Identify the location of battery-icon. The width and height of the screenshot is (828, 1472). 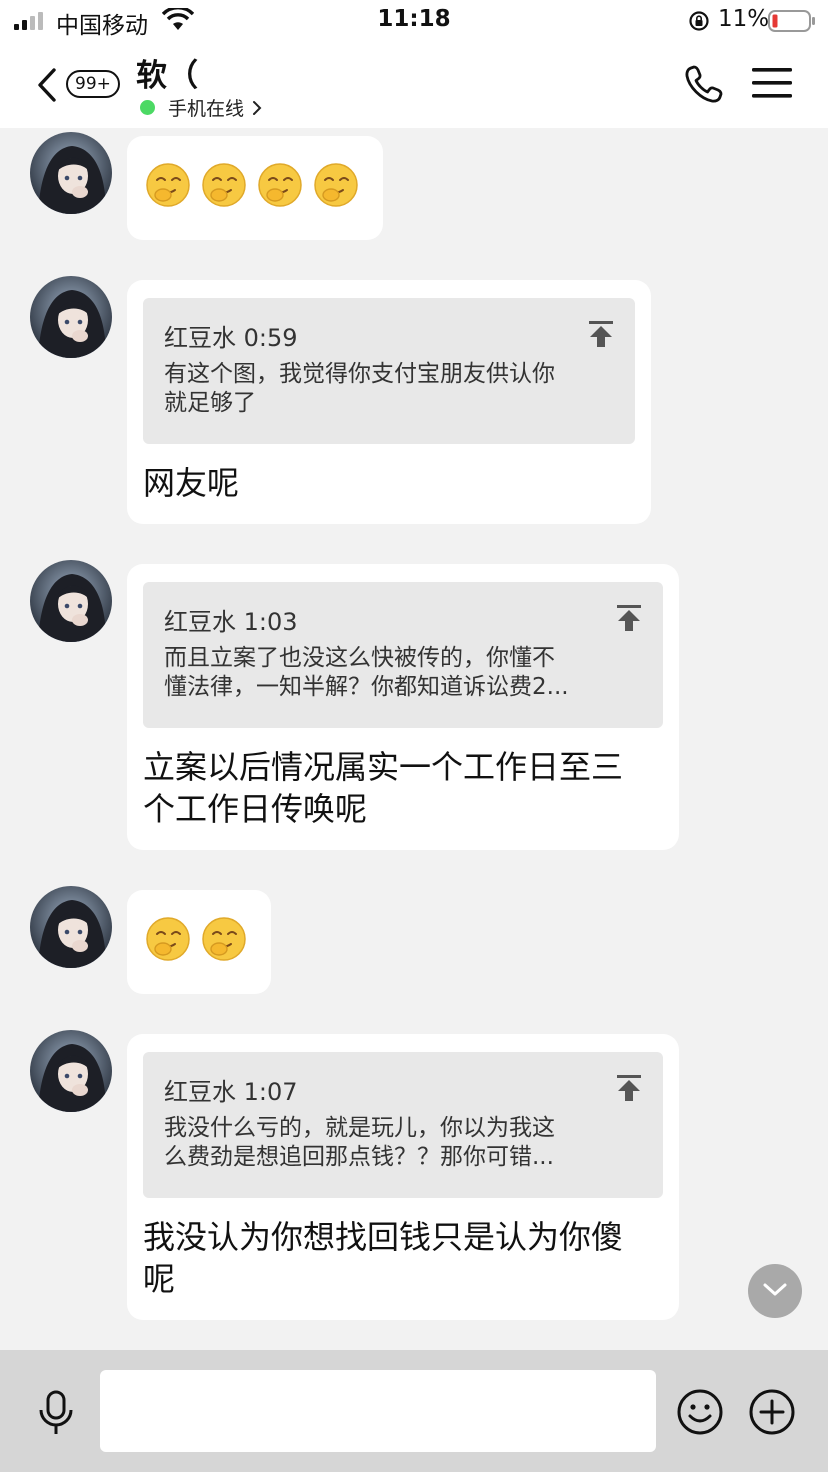
(791, 21).